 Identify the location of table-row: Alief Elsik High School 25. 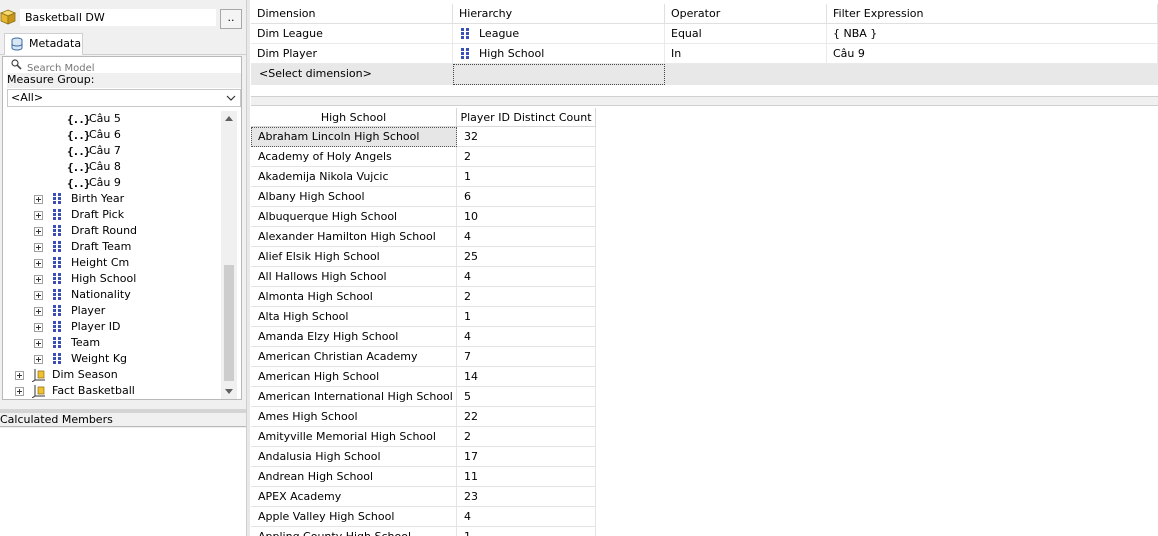
(423, 257).